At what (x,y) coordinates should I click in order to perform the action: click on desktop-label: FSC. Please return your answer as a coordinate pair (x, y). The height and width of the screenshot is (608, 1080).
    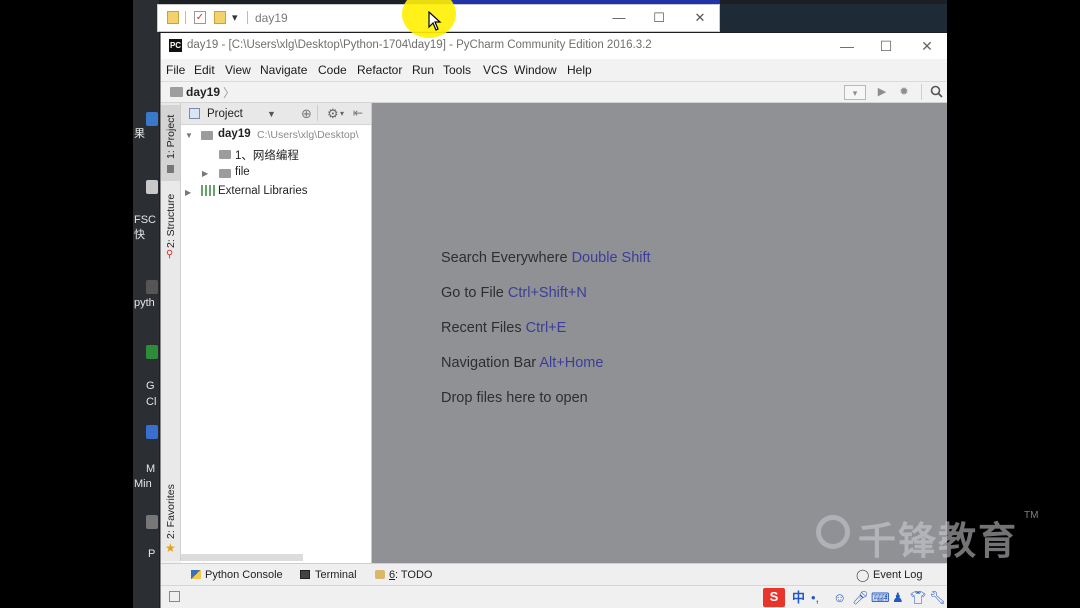
    Looking at the image, I should click on (145, 220).